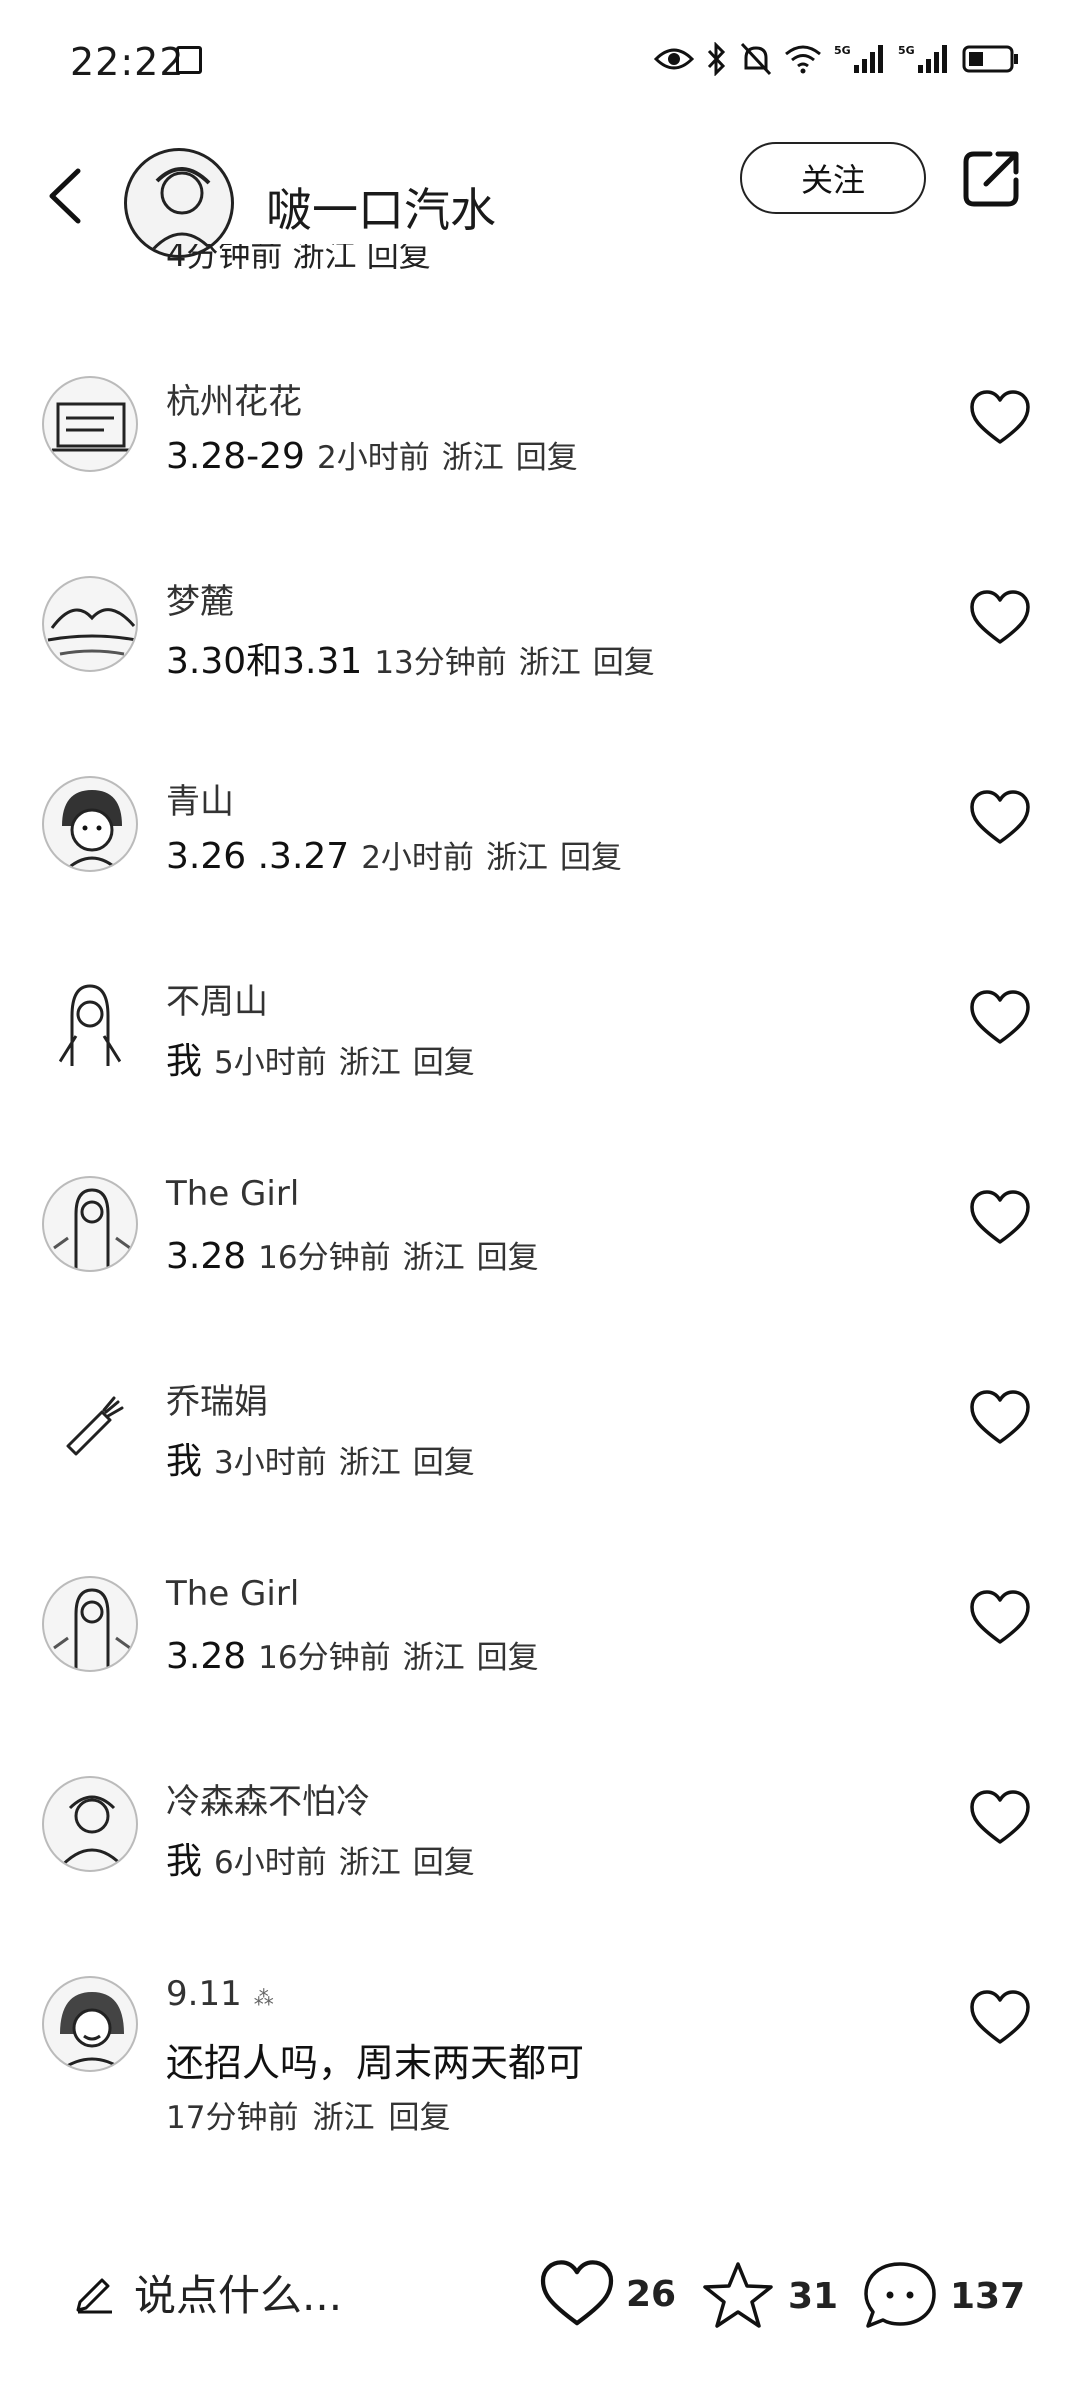 The image size is (1080, 2382). Describe the element at coordinates (189, 60) in the screenshot. I see `notification-icon` at that location.